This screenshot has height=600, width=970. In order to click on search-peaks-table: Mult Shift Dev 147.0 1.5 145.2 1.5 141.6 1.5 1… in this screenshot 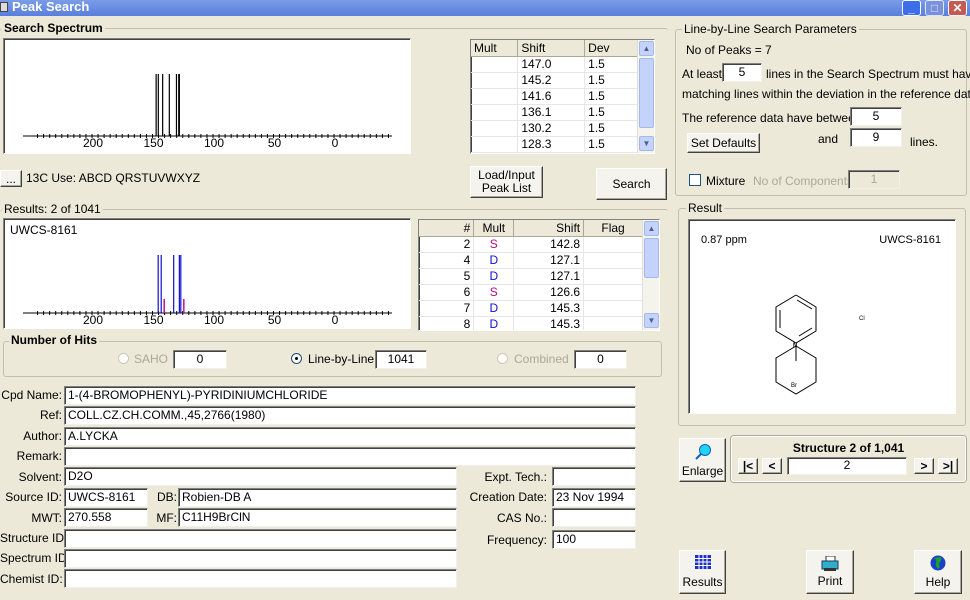, I will do `click(562, 96)`.